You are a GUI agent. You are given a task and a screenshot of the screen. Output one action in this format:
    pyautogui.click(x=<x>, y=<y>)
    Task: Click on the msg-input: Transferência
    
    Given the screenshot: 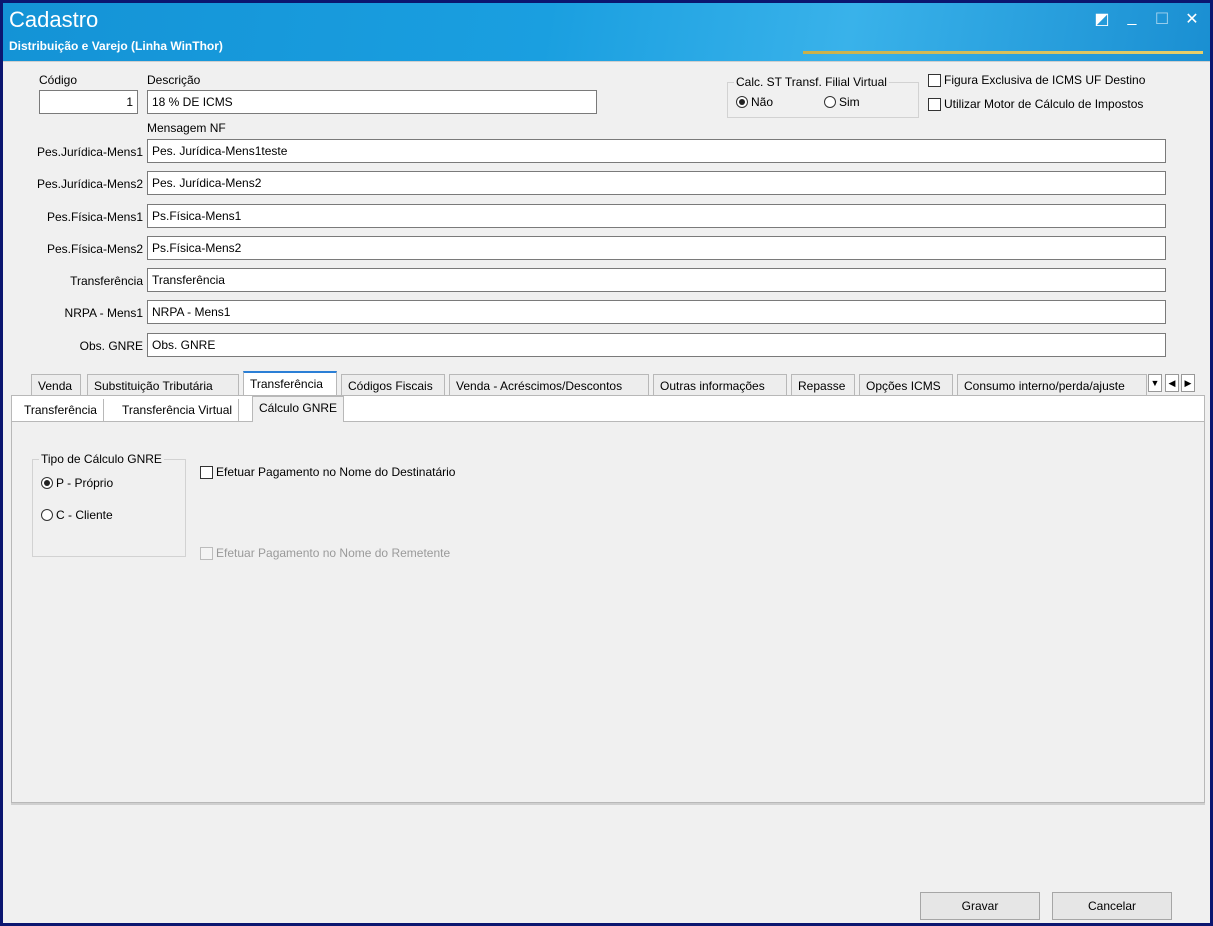 What is the action you would take?
    pyautogui.click(x=656, y=280)
    